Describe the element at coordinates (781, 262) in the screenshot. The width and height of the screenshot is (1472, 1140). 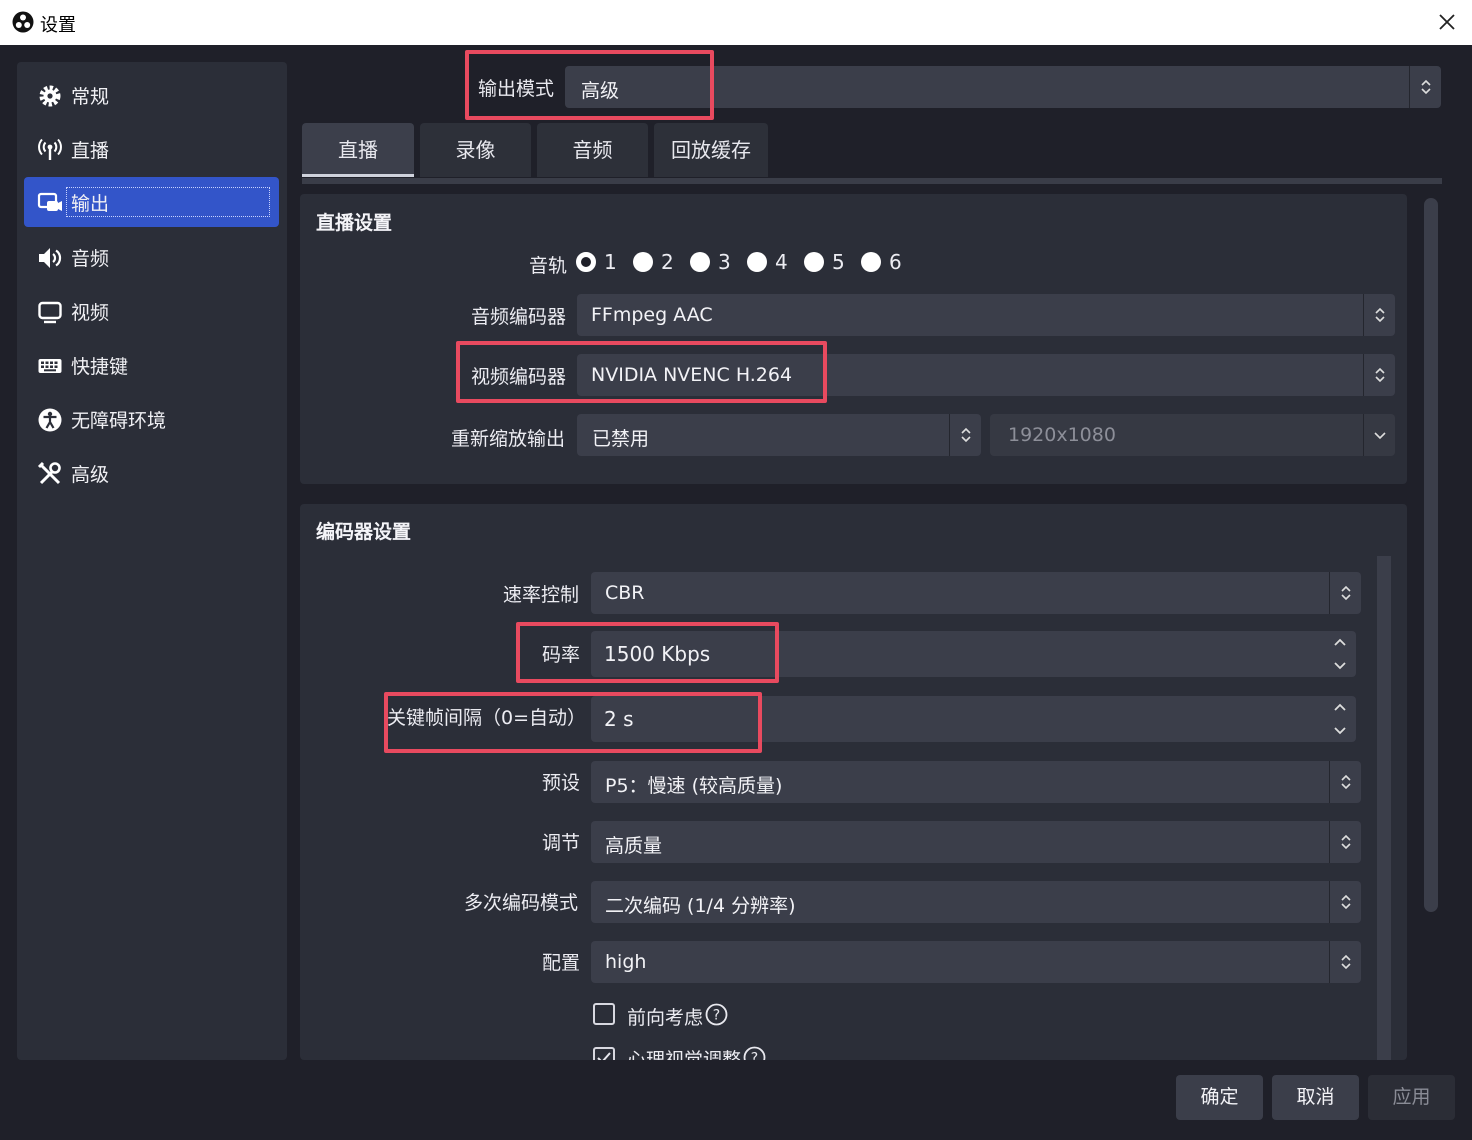
I see `audio-track-radio-label: 4` at that location.